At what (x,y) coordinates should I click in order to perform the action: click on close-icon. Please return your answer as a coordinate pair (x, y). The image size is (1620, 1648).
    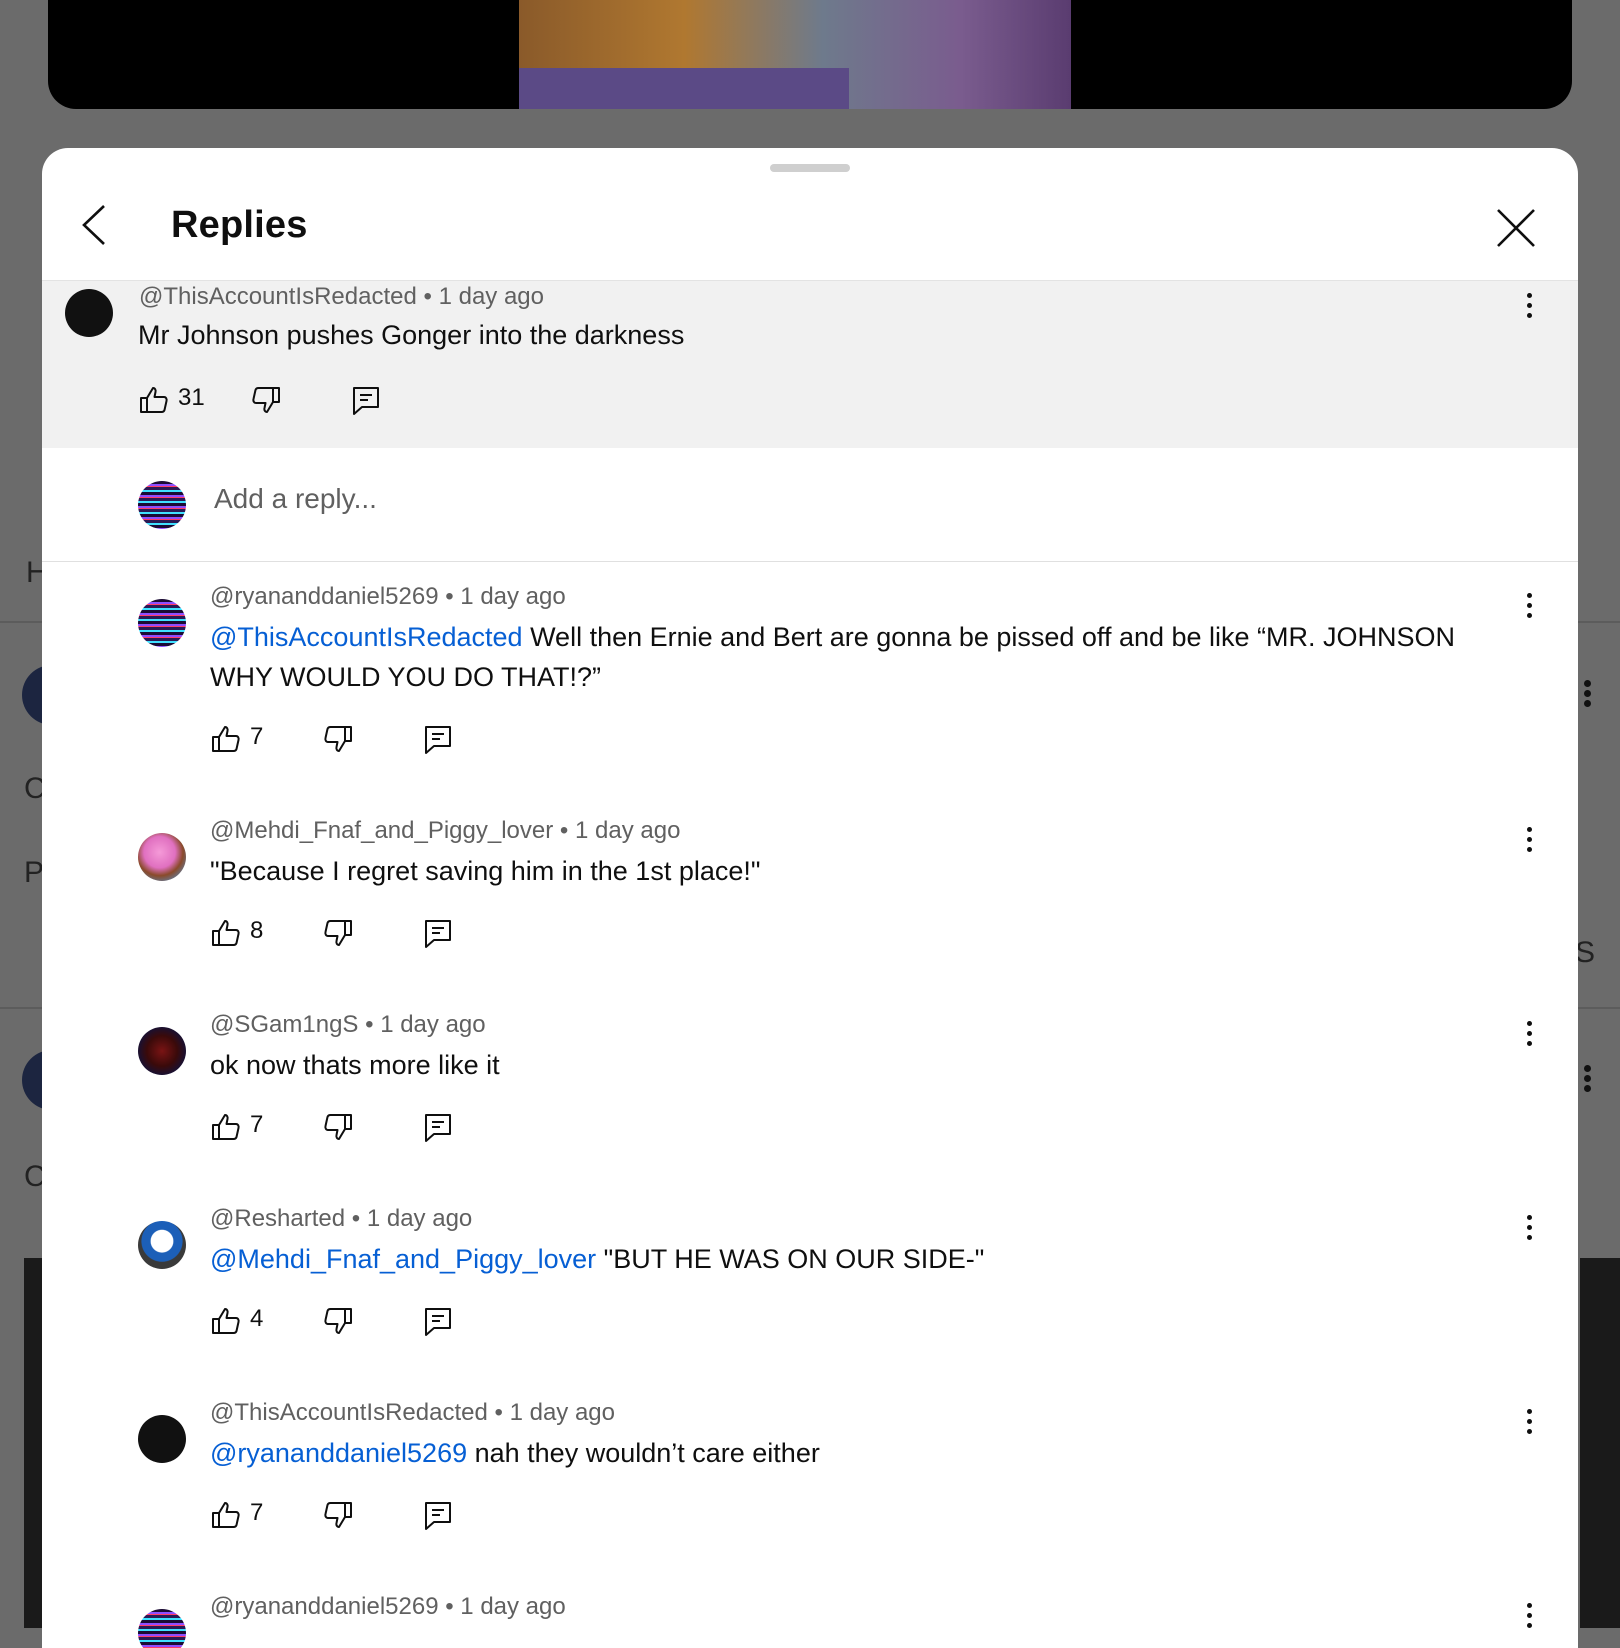
    Looking at the image, I should click on (1516, 228).